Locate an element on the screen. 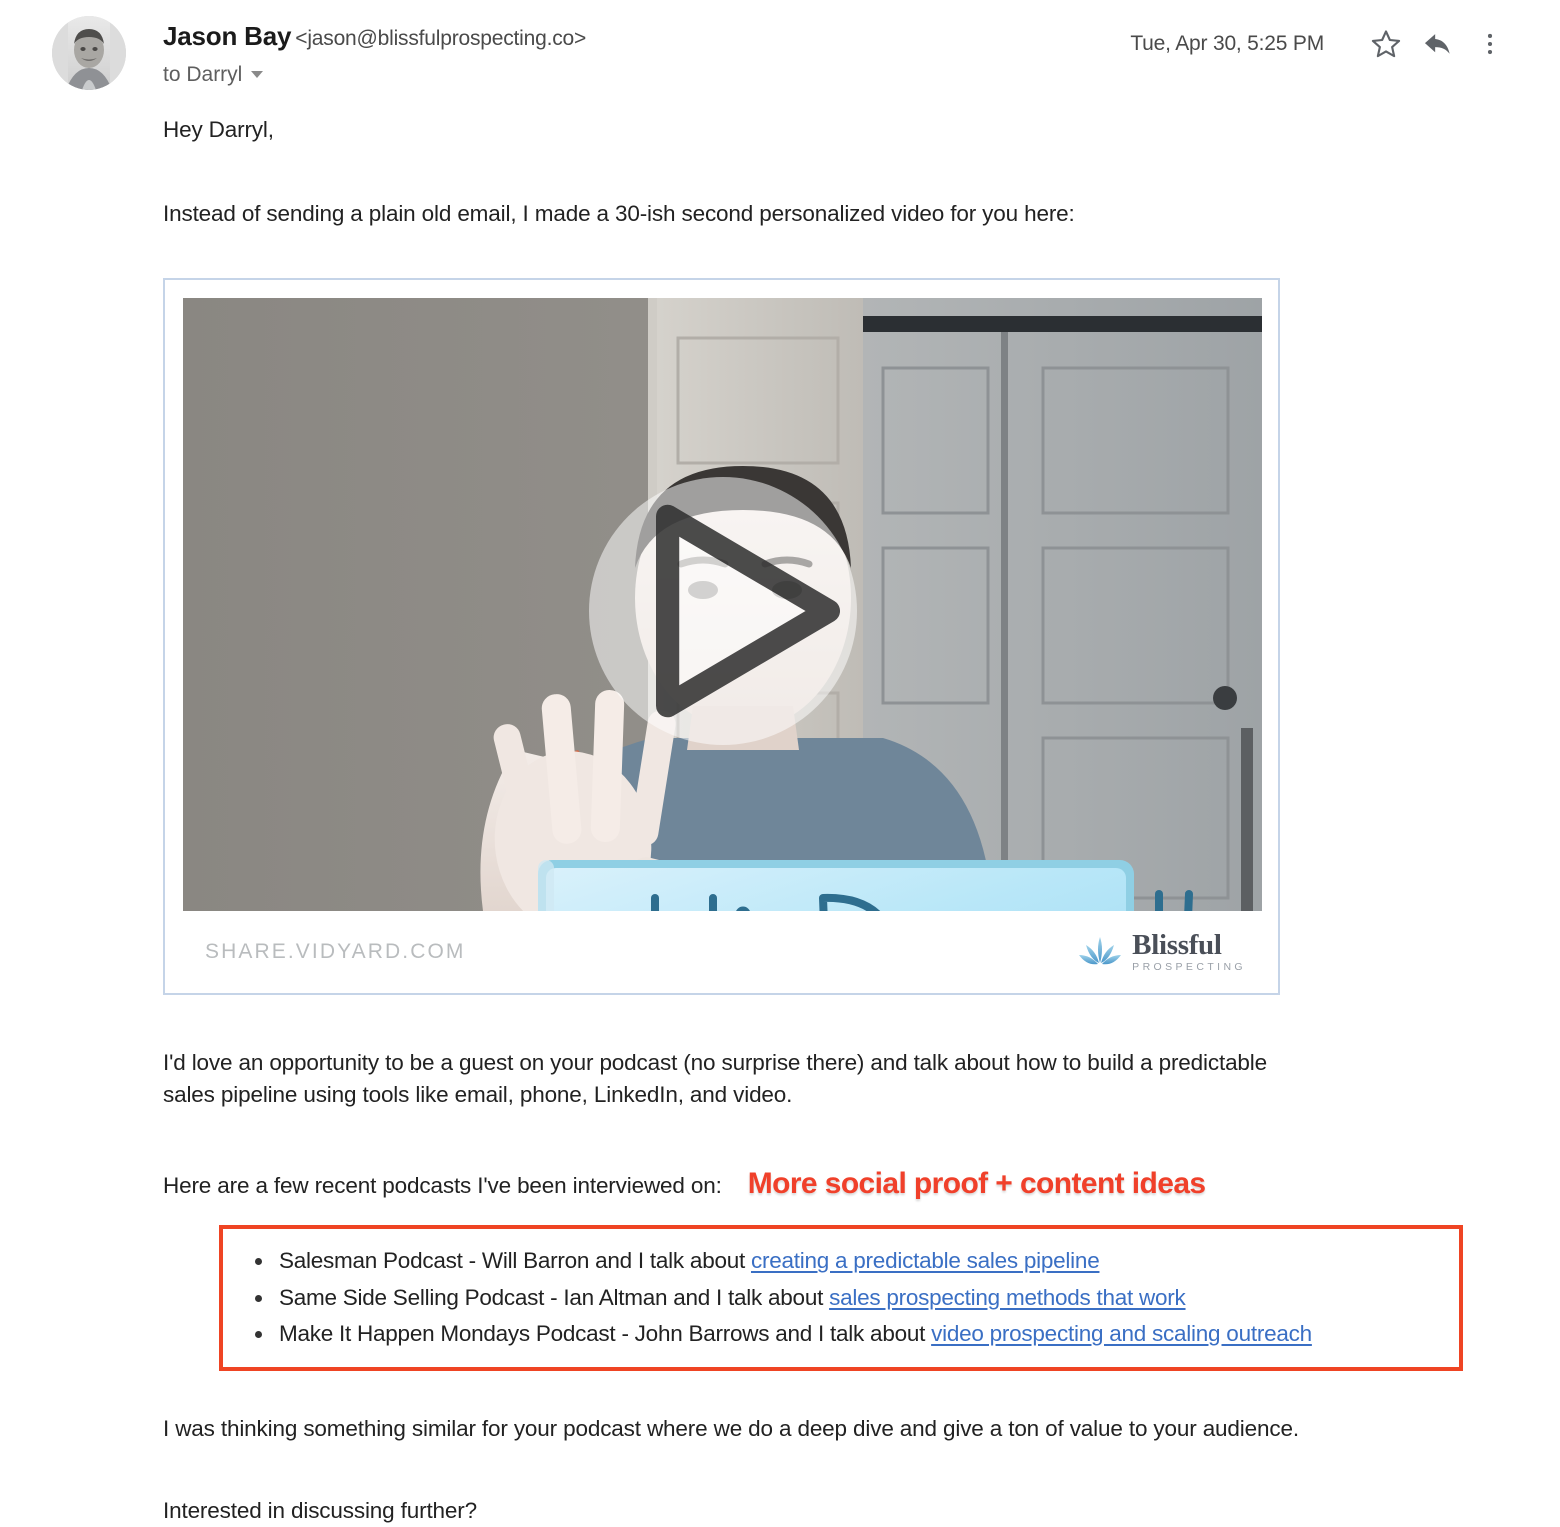 The height and width of the screenshot is (1527, 1560). play-button is located at coordinates (722, 610).